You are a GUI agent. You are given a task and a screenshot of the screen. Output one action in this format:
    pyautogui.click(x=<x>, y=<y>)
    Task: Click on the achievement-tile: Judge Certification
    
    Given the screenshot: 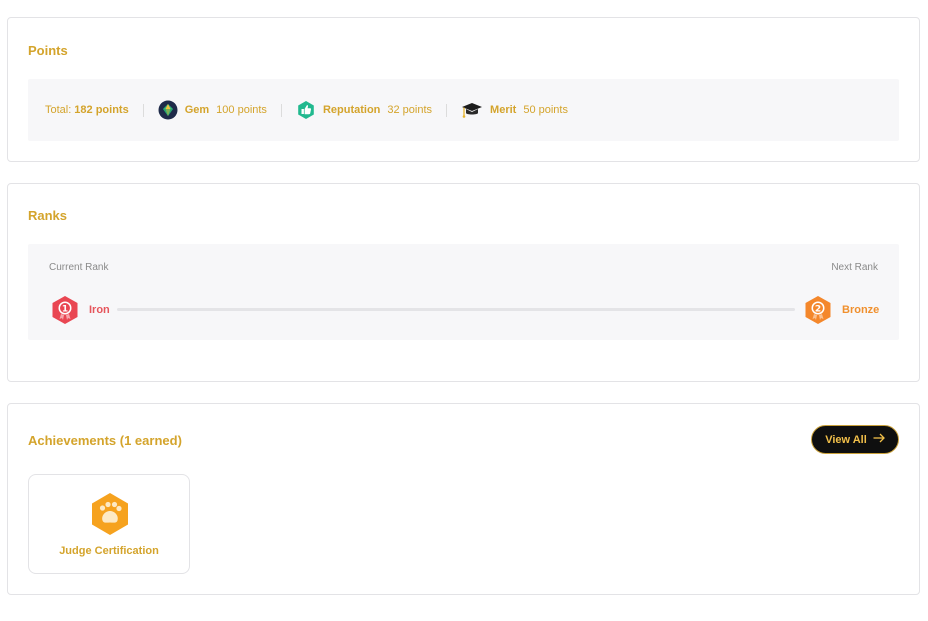 What is the action you would take?
    pyautogui.click(x=109, y=524)
    